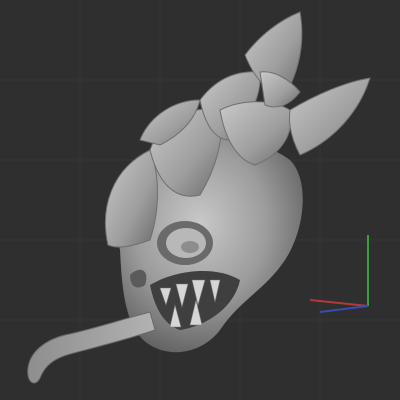 This screenshot has width=400, height=400. Describe the element at coordinates (345, 275) in the screenshot. I see `axis-gizmo` at that location.